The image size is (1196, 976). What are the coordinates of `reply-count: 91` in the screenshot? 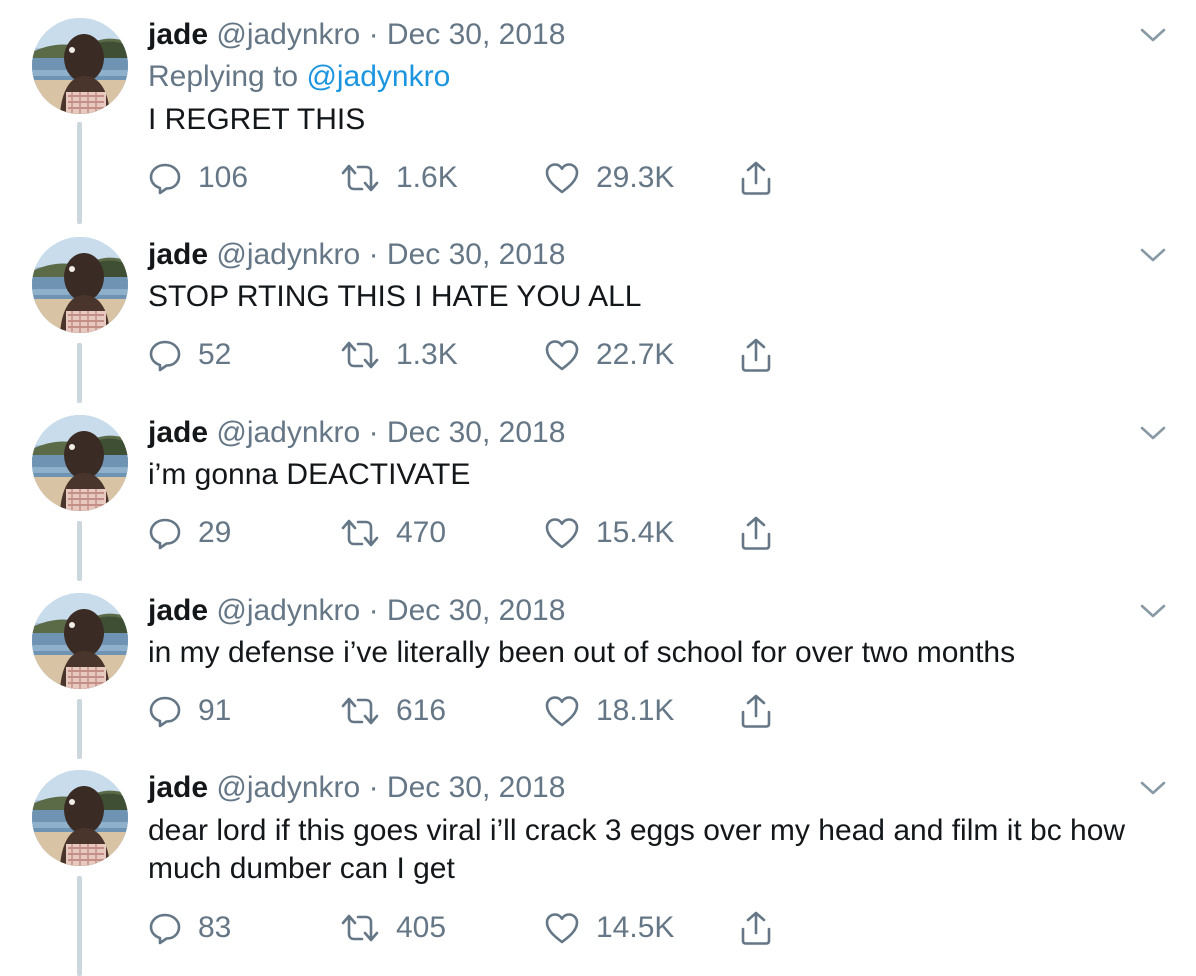 It's located at (215, 710).